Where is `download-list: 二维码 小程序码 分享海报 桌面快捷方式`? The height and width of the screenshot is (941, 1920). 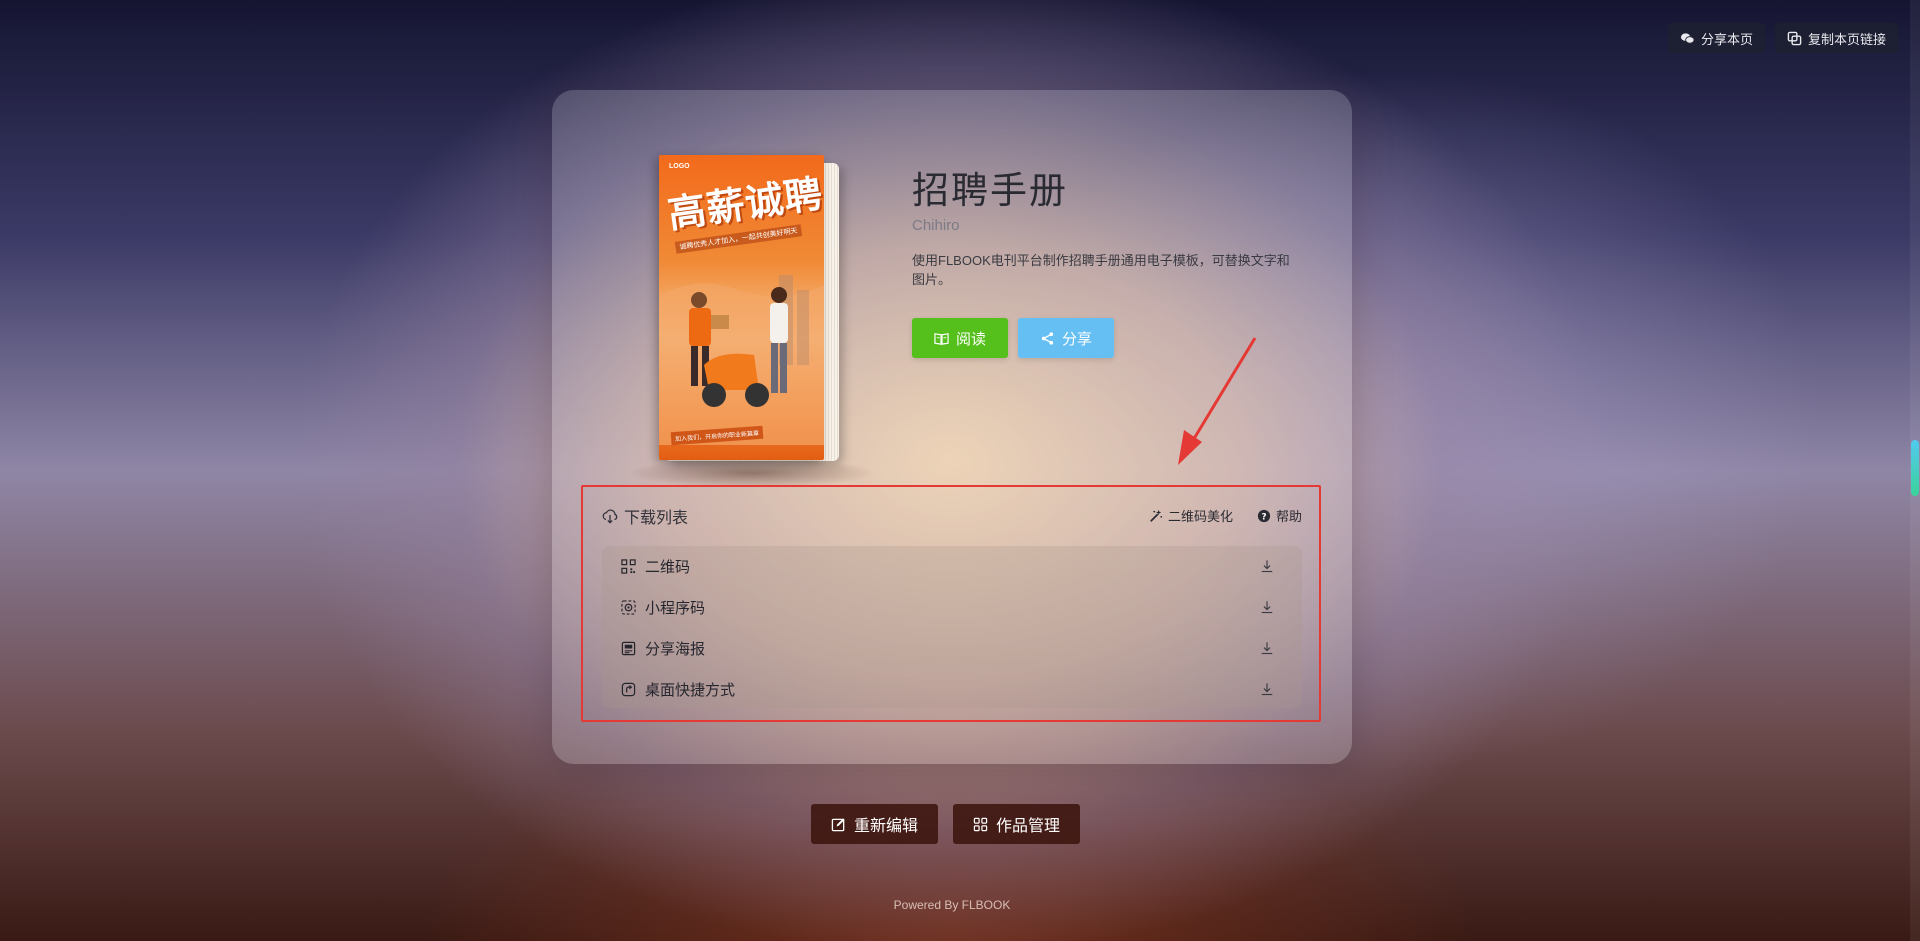 download-list: 二维码 小程序码 分享海报 桌面快捷方式 is located at coordinates (952, 627).